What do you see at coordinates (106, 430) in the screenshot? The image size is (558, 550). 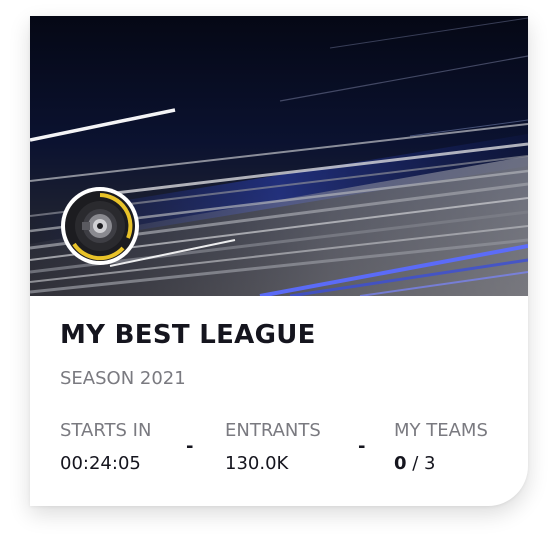 I see `starts-in-label: STARTS IN` at bounding box center [106, 430].